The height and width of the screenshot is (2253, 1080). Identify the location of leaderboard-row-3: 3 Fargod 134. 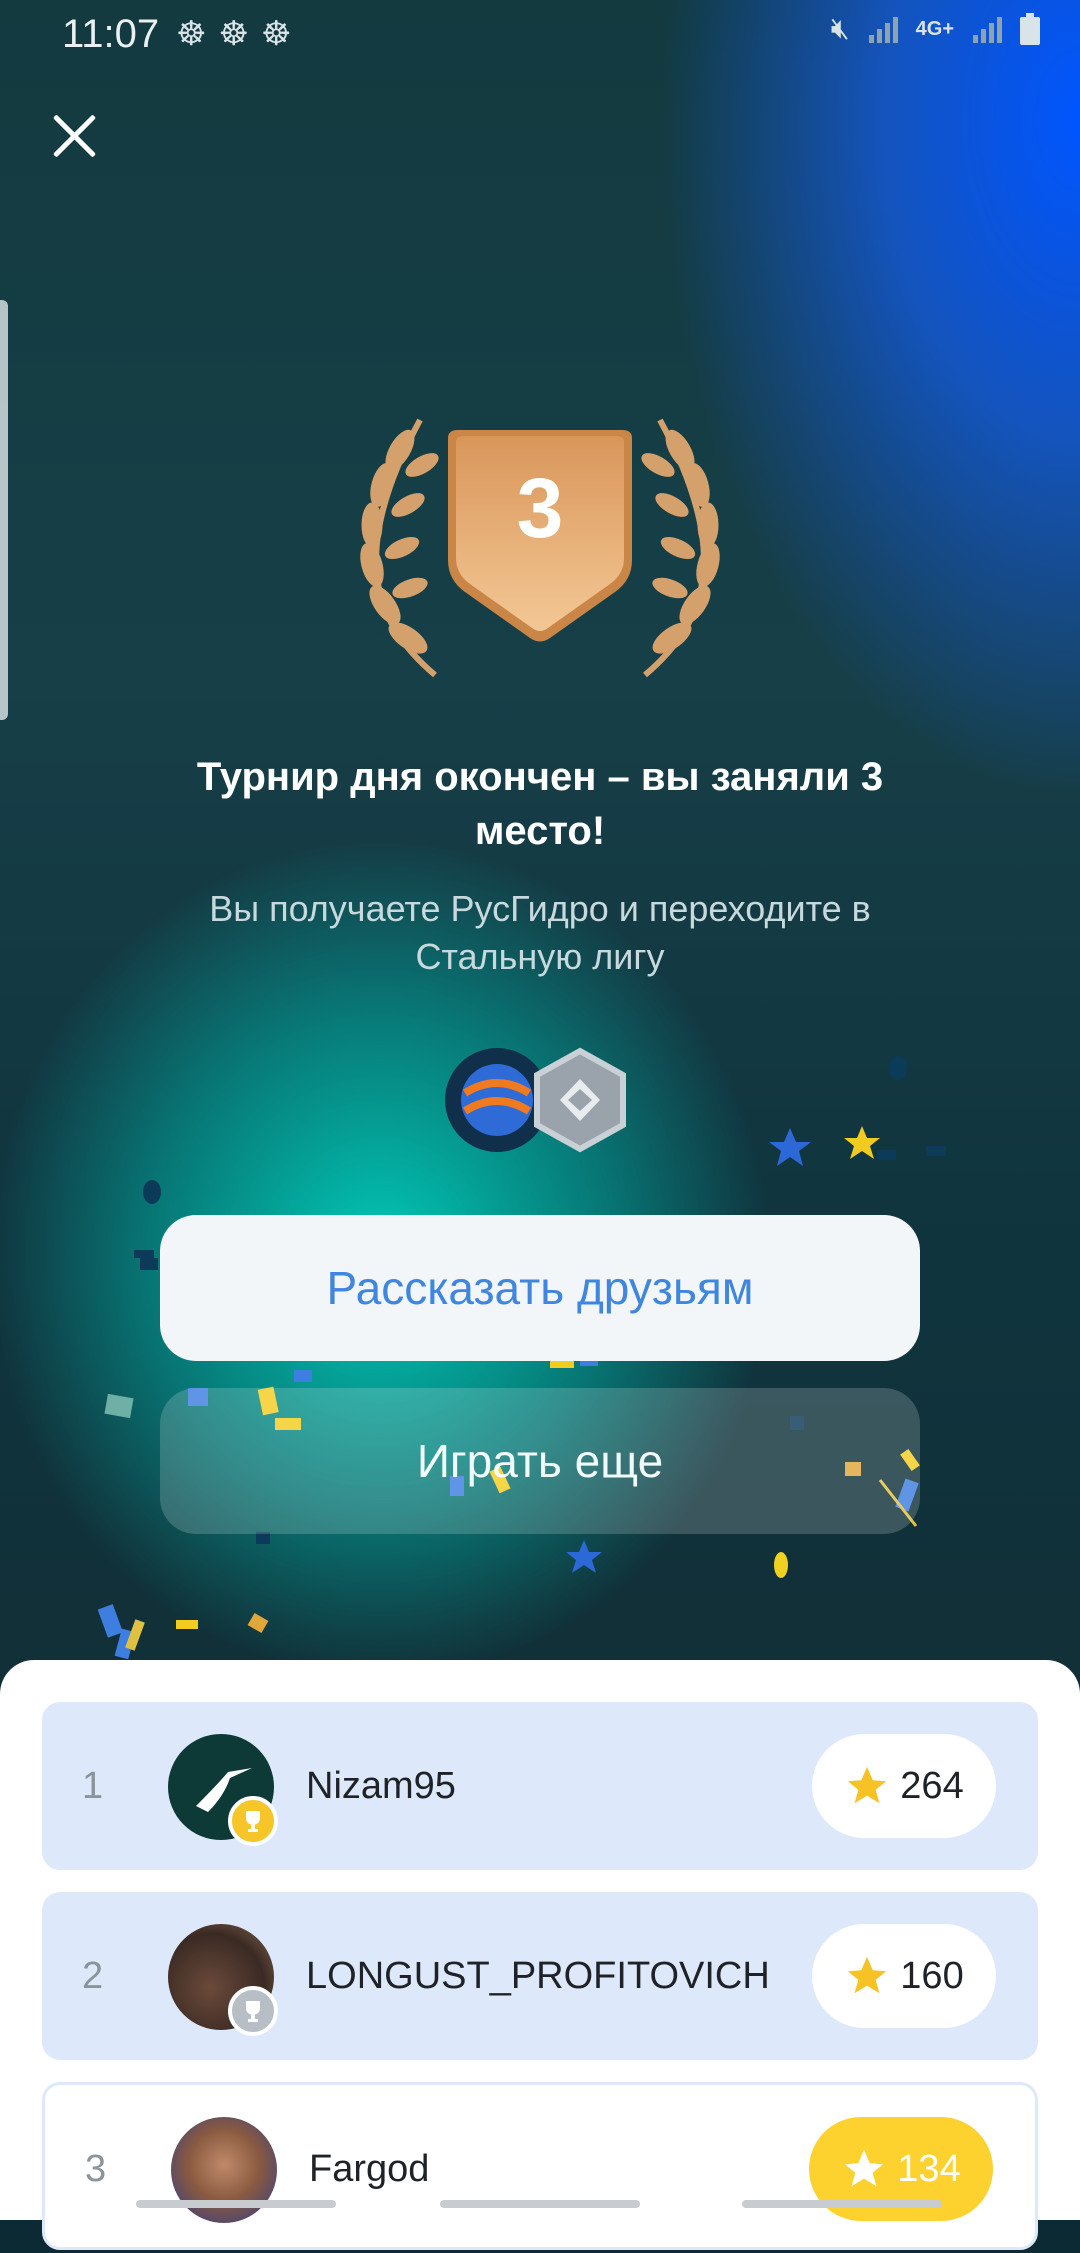
(540, 2166).